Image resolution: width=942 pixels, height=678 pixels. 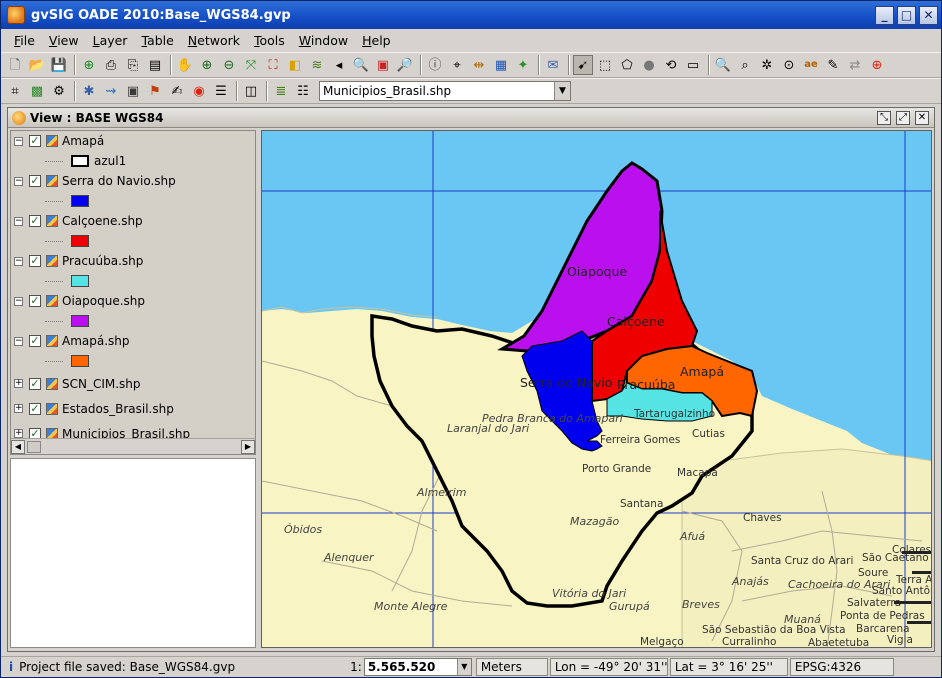 I want to click on close-button: ✕, so click(x=928, y=15).